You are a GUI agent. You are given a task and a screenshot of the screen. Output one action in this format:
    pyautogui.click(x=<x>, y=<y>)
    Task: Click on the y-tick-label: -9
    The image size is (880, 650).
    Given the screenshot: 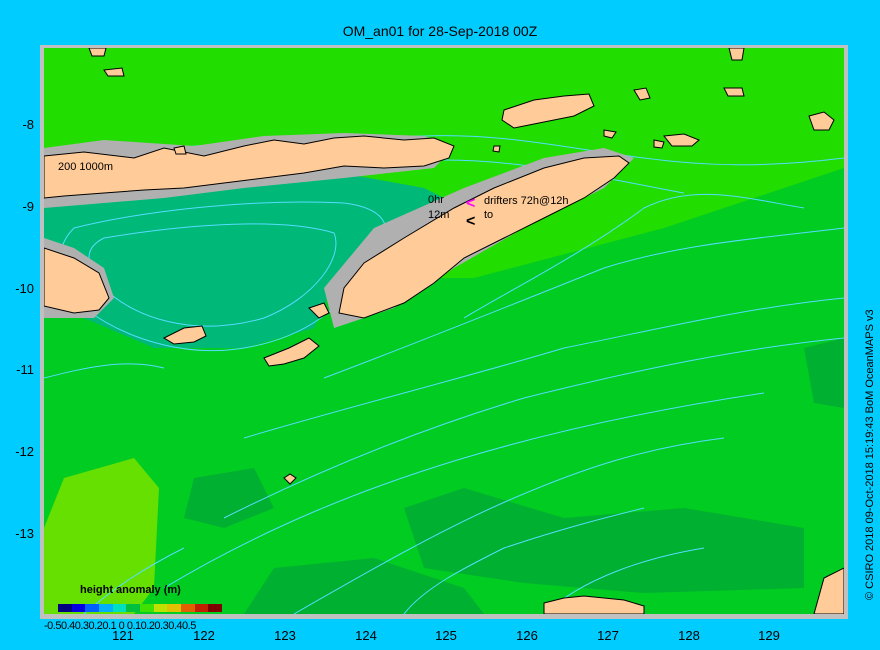 What is the action you would take?
    pyautogui.click(x=28, y=206)
    